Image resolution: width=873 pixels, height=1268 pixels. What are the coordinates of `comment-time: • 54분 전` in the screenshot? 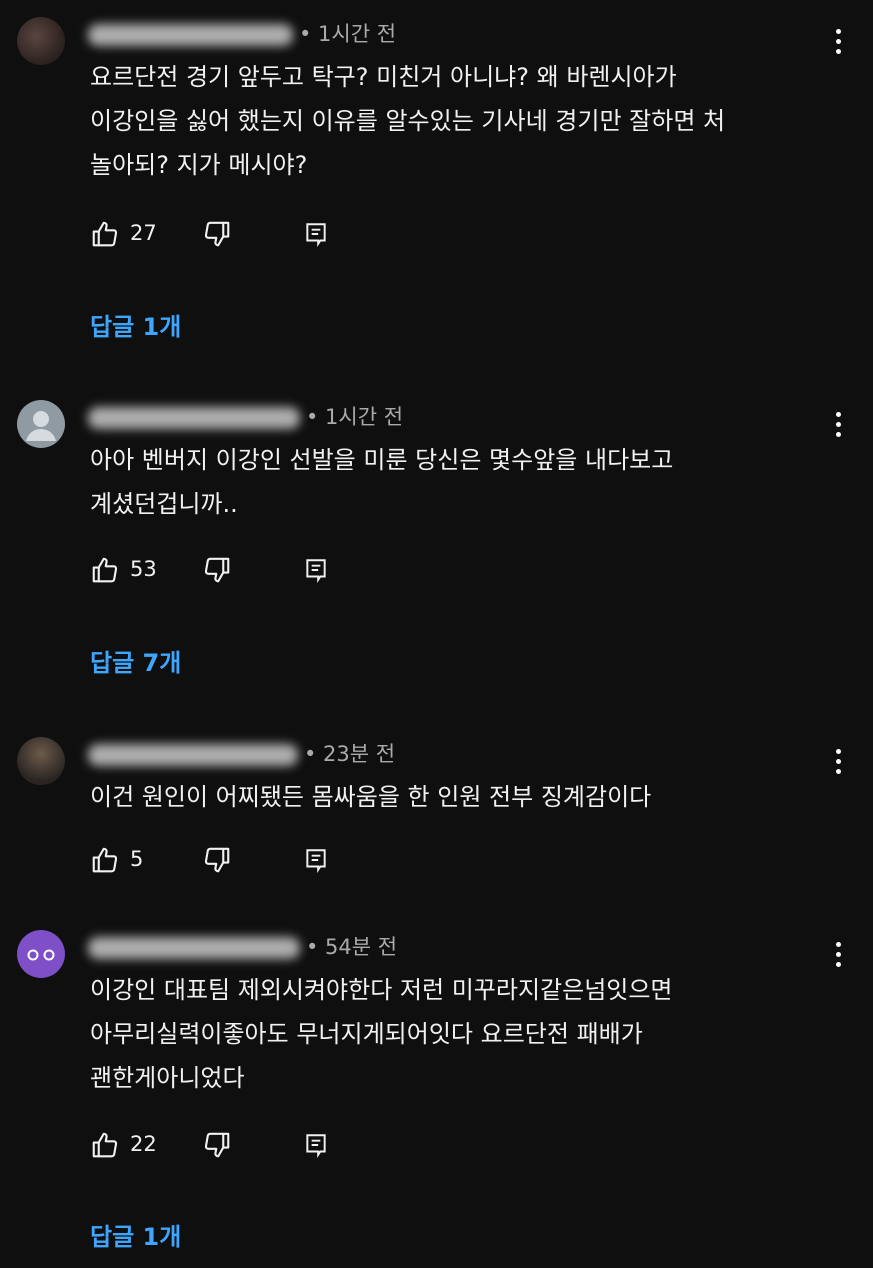 It's located at (352, 947).